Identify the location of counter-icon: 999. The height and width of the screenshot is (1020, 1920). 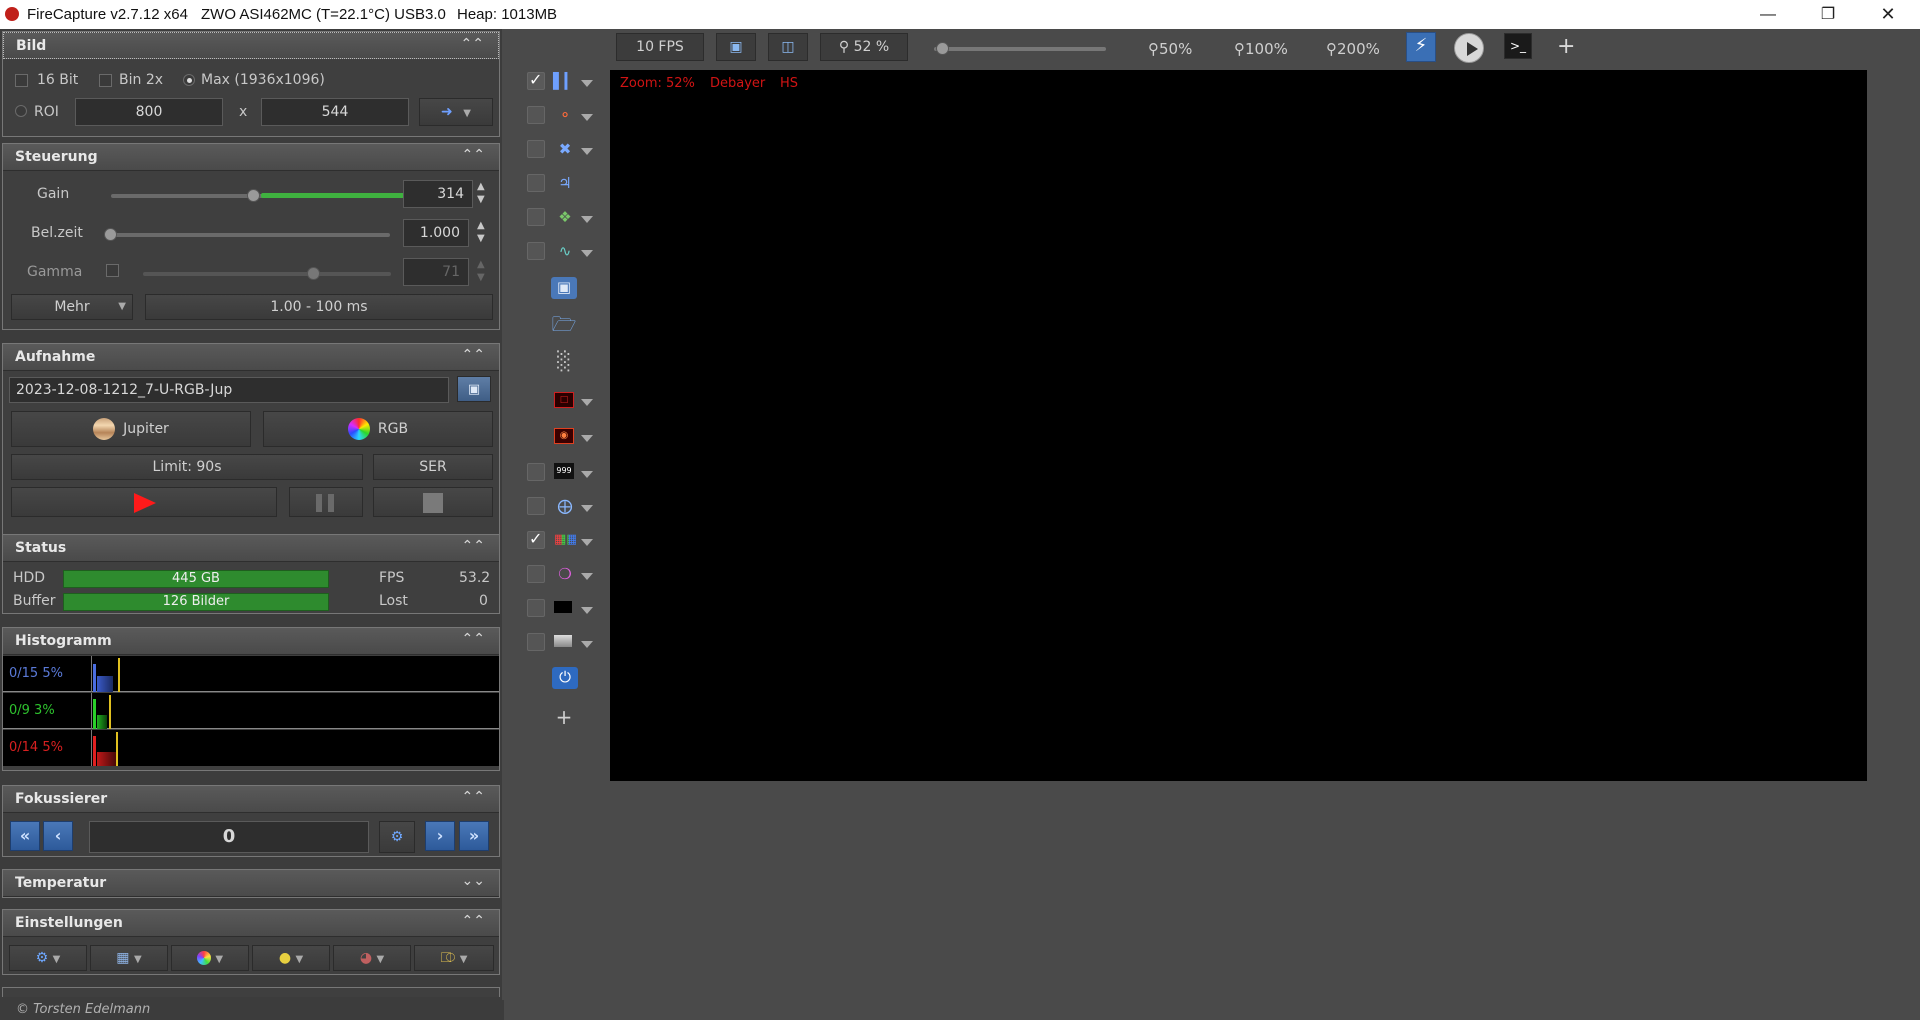
(564, 471).